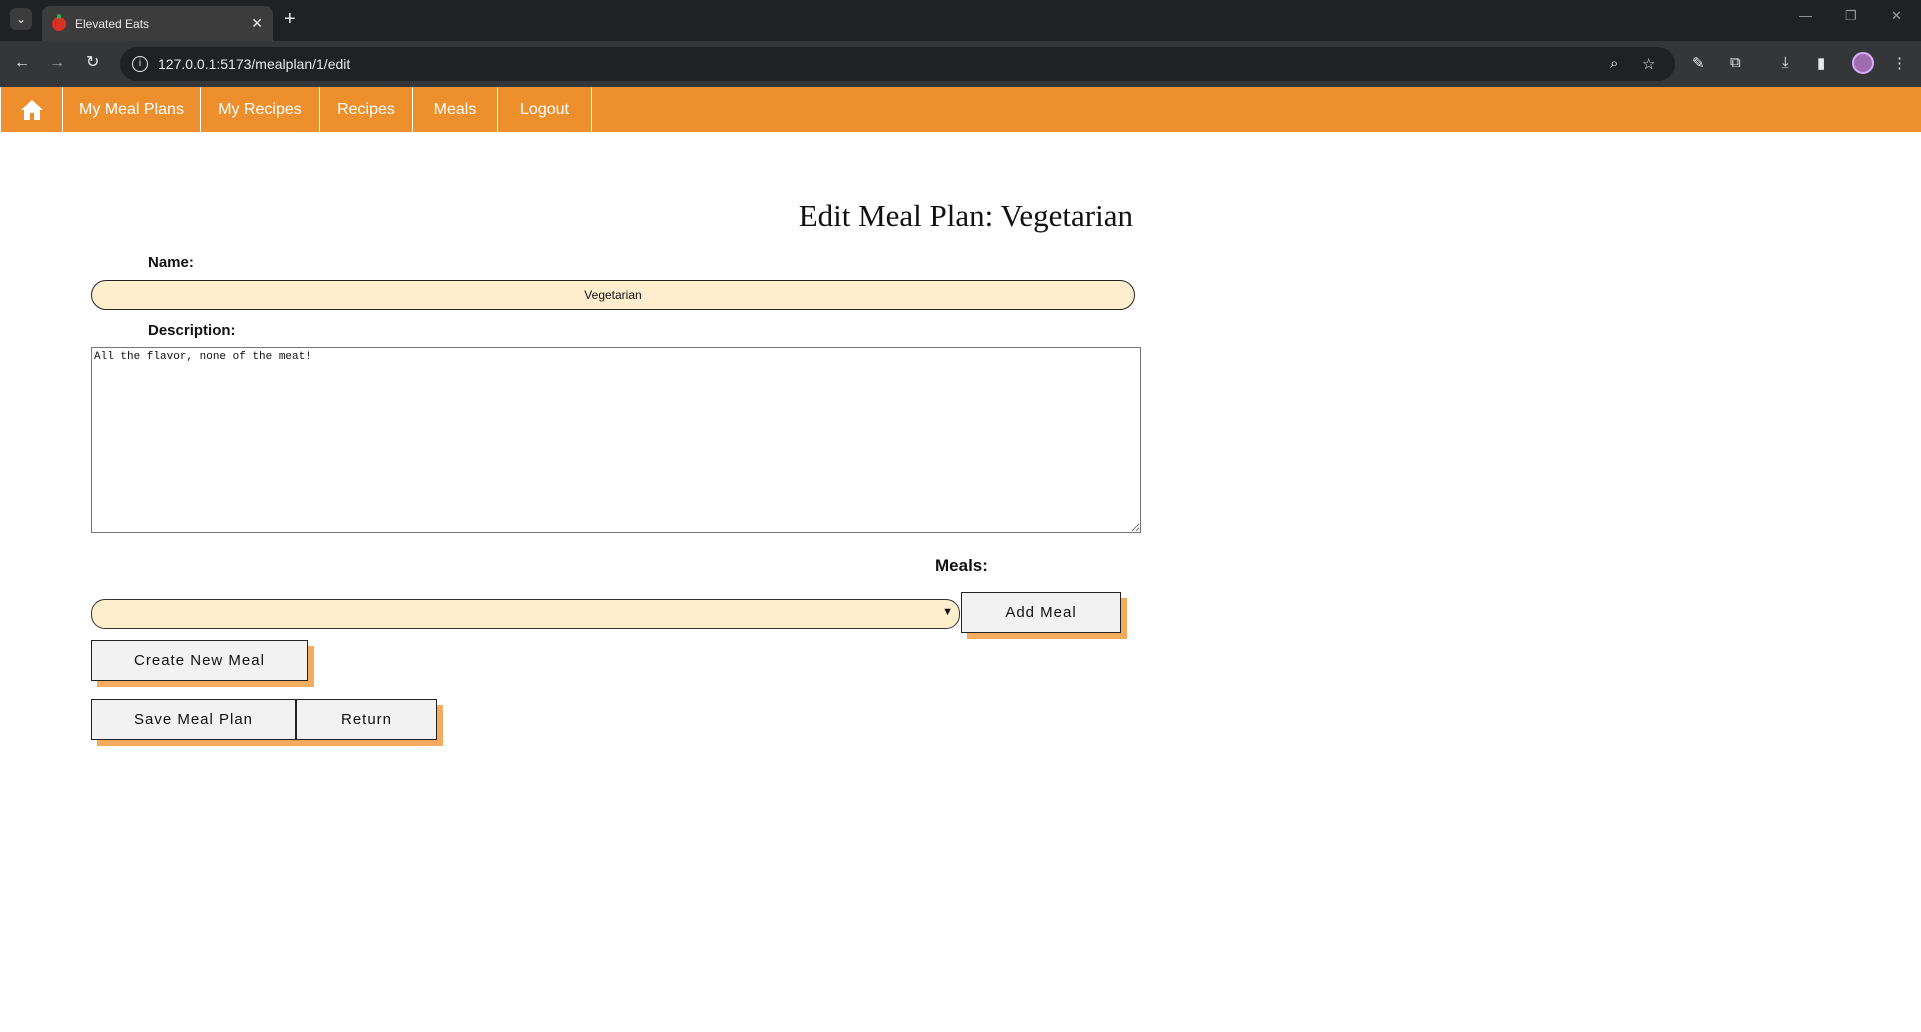 Image resolution: width=1921 pixels, height=1032 pixels. Describe the element at coordinates (947, 612) in the screenshot. I see `chevron-down-icon: ▼` at that location.